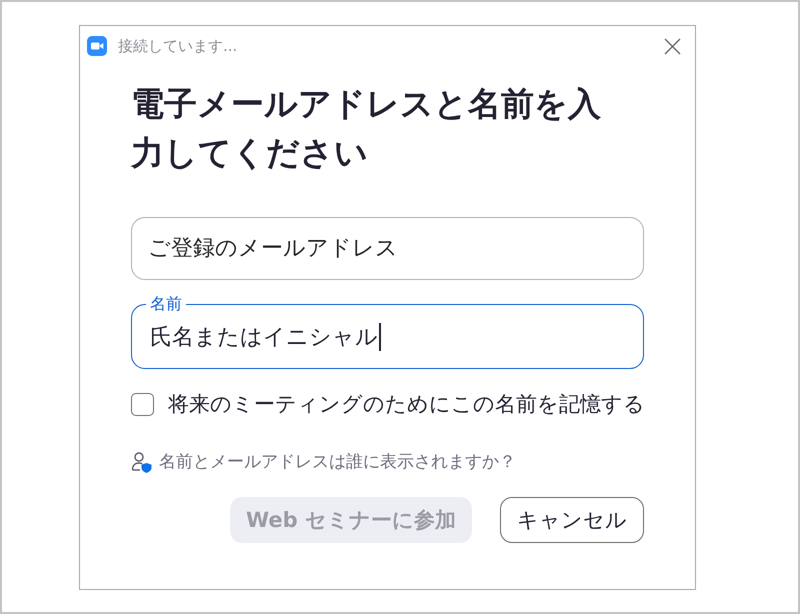 This screenshot has width=800, height=614. I want to click on video-camera-app-icon, so click(97, 46).